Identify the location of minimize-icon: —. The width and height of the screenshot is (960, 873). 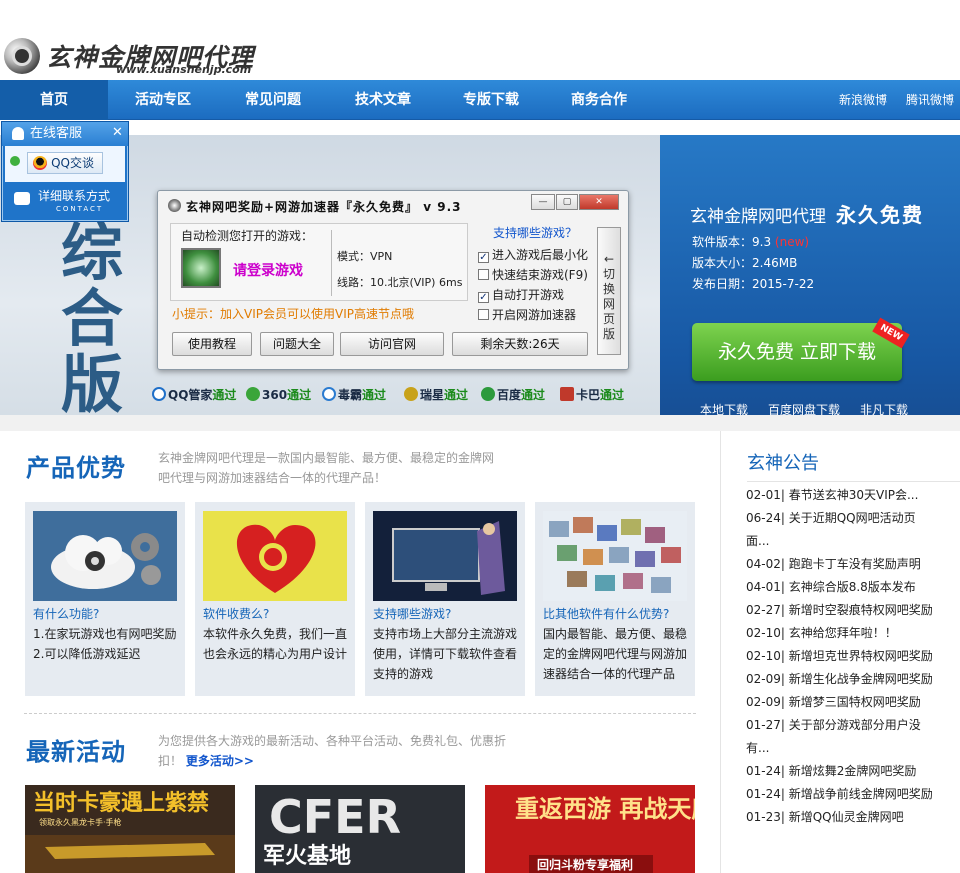
(543, 202).